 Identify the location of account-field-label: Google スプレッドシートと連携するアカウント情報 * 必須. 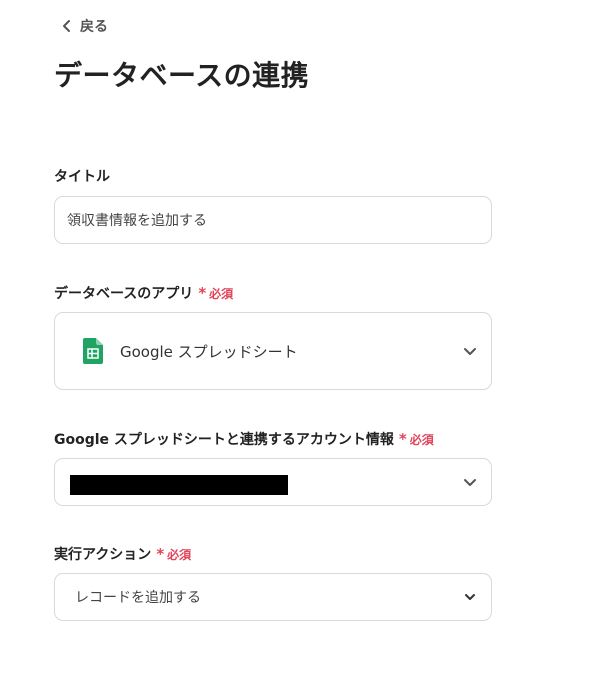
(244, 439).